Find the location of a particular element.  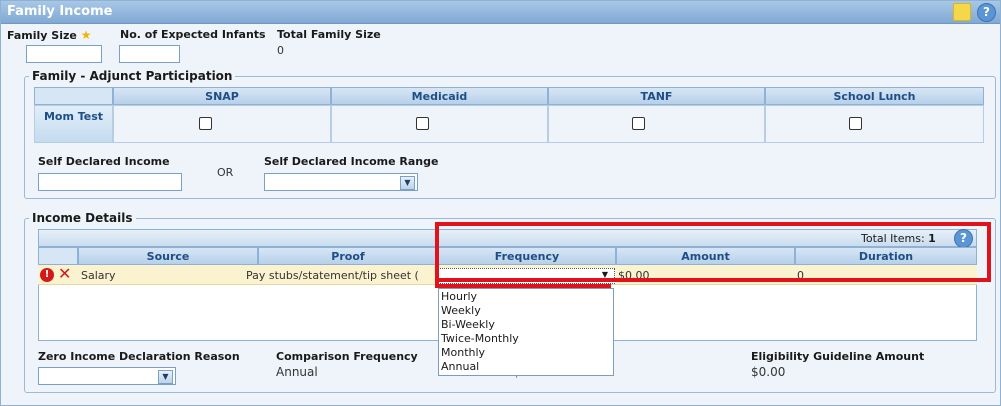

income-details-legend: Income Details is located at coordinates (82, 218).